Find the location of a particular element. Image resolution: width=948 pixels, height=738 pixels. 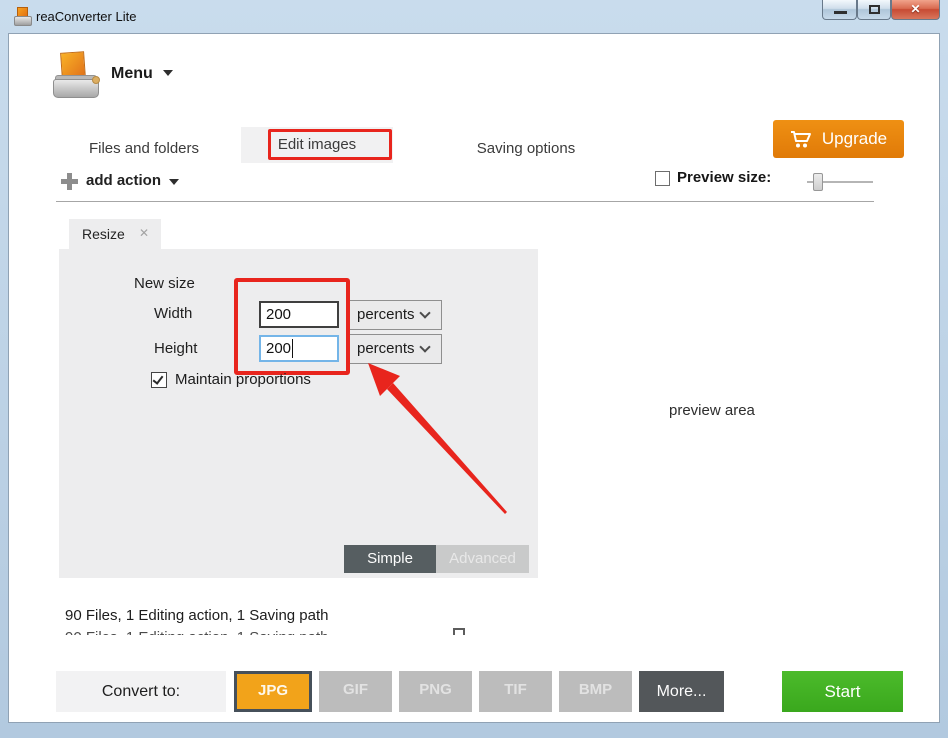

simple-mode-button: Simple is located at coordinates (390, 559).